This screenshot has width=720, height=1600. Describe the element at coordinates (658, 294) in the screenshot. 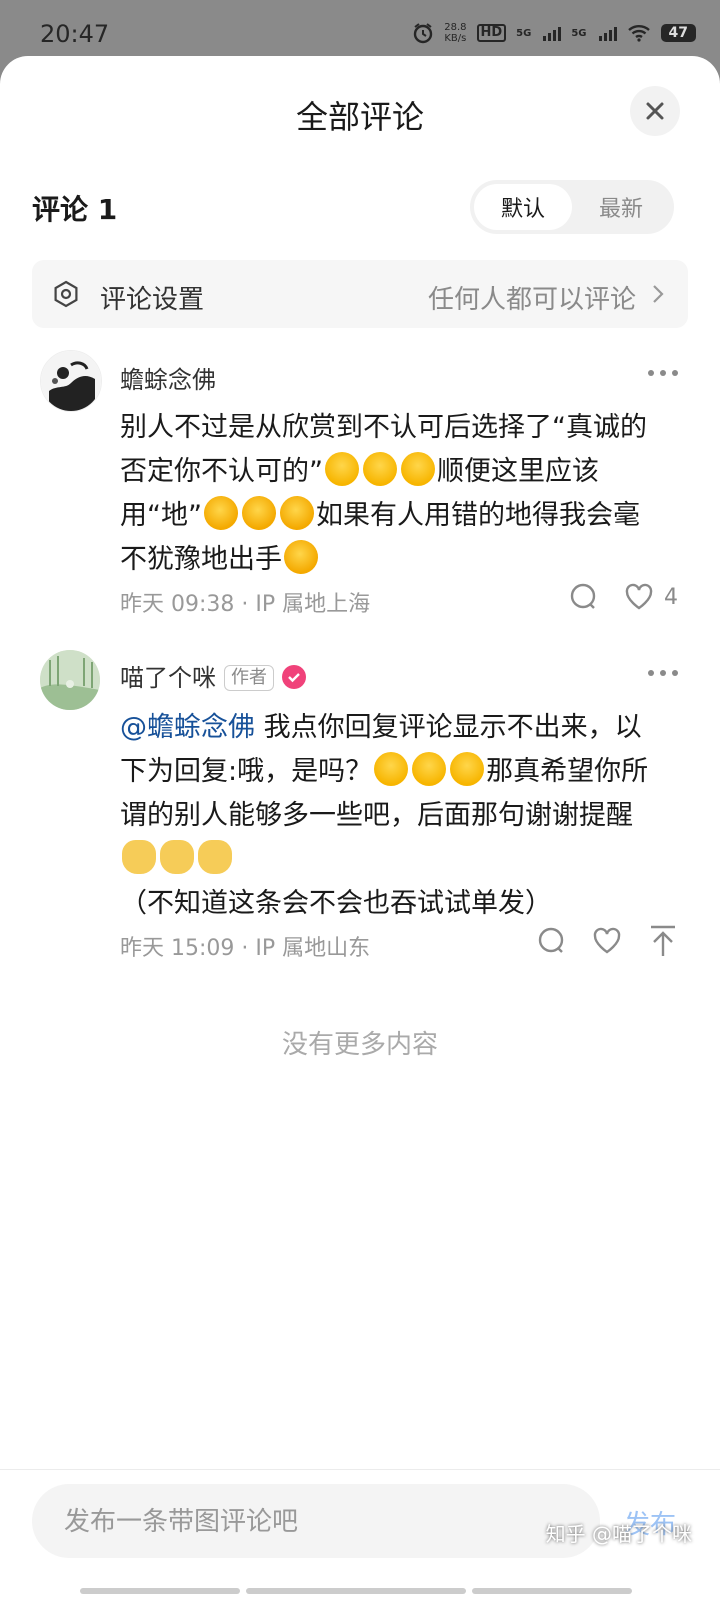

I see `chevron-right-icon` at that location.